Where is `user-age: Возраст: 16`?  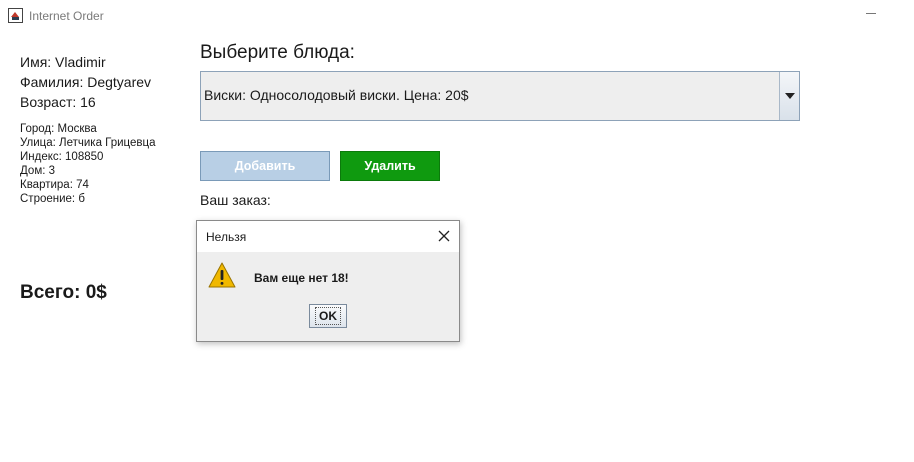
user-age: Возраст: 16 is located at coordinates (58, 102).